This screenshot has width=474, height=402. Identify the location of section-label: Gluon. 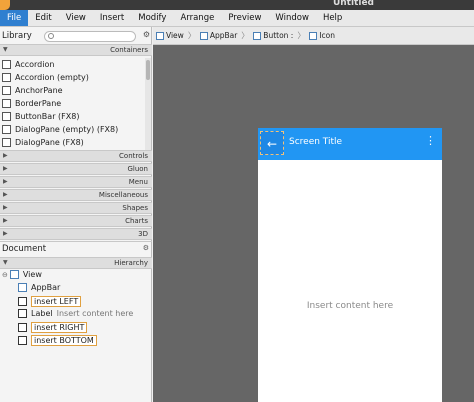
(137, 169).